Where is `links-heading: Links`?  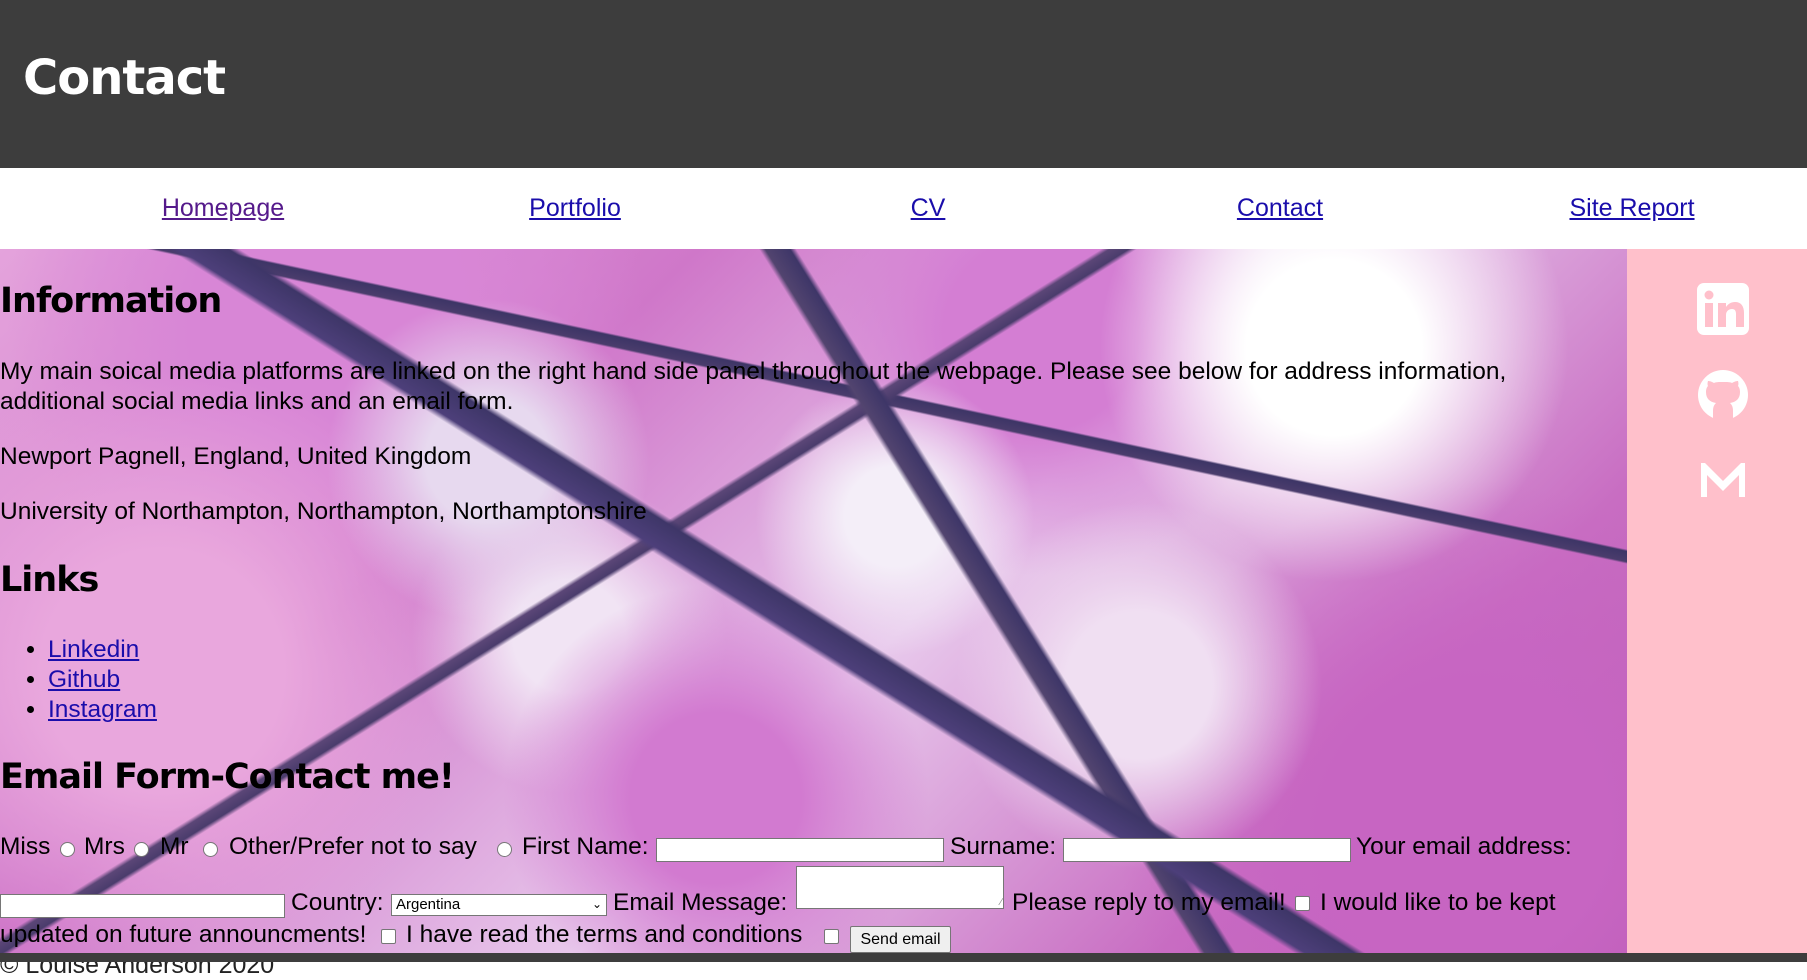
links-heading: Links is located at coordinates (49, 580).